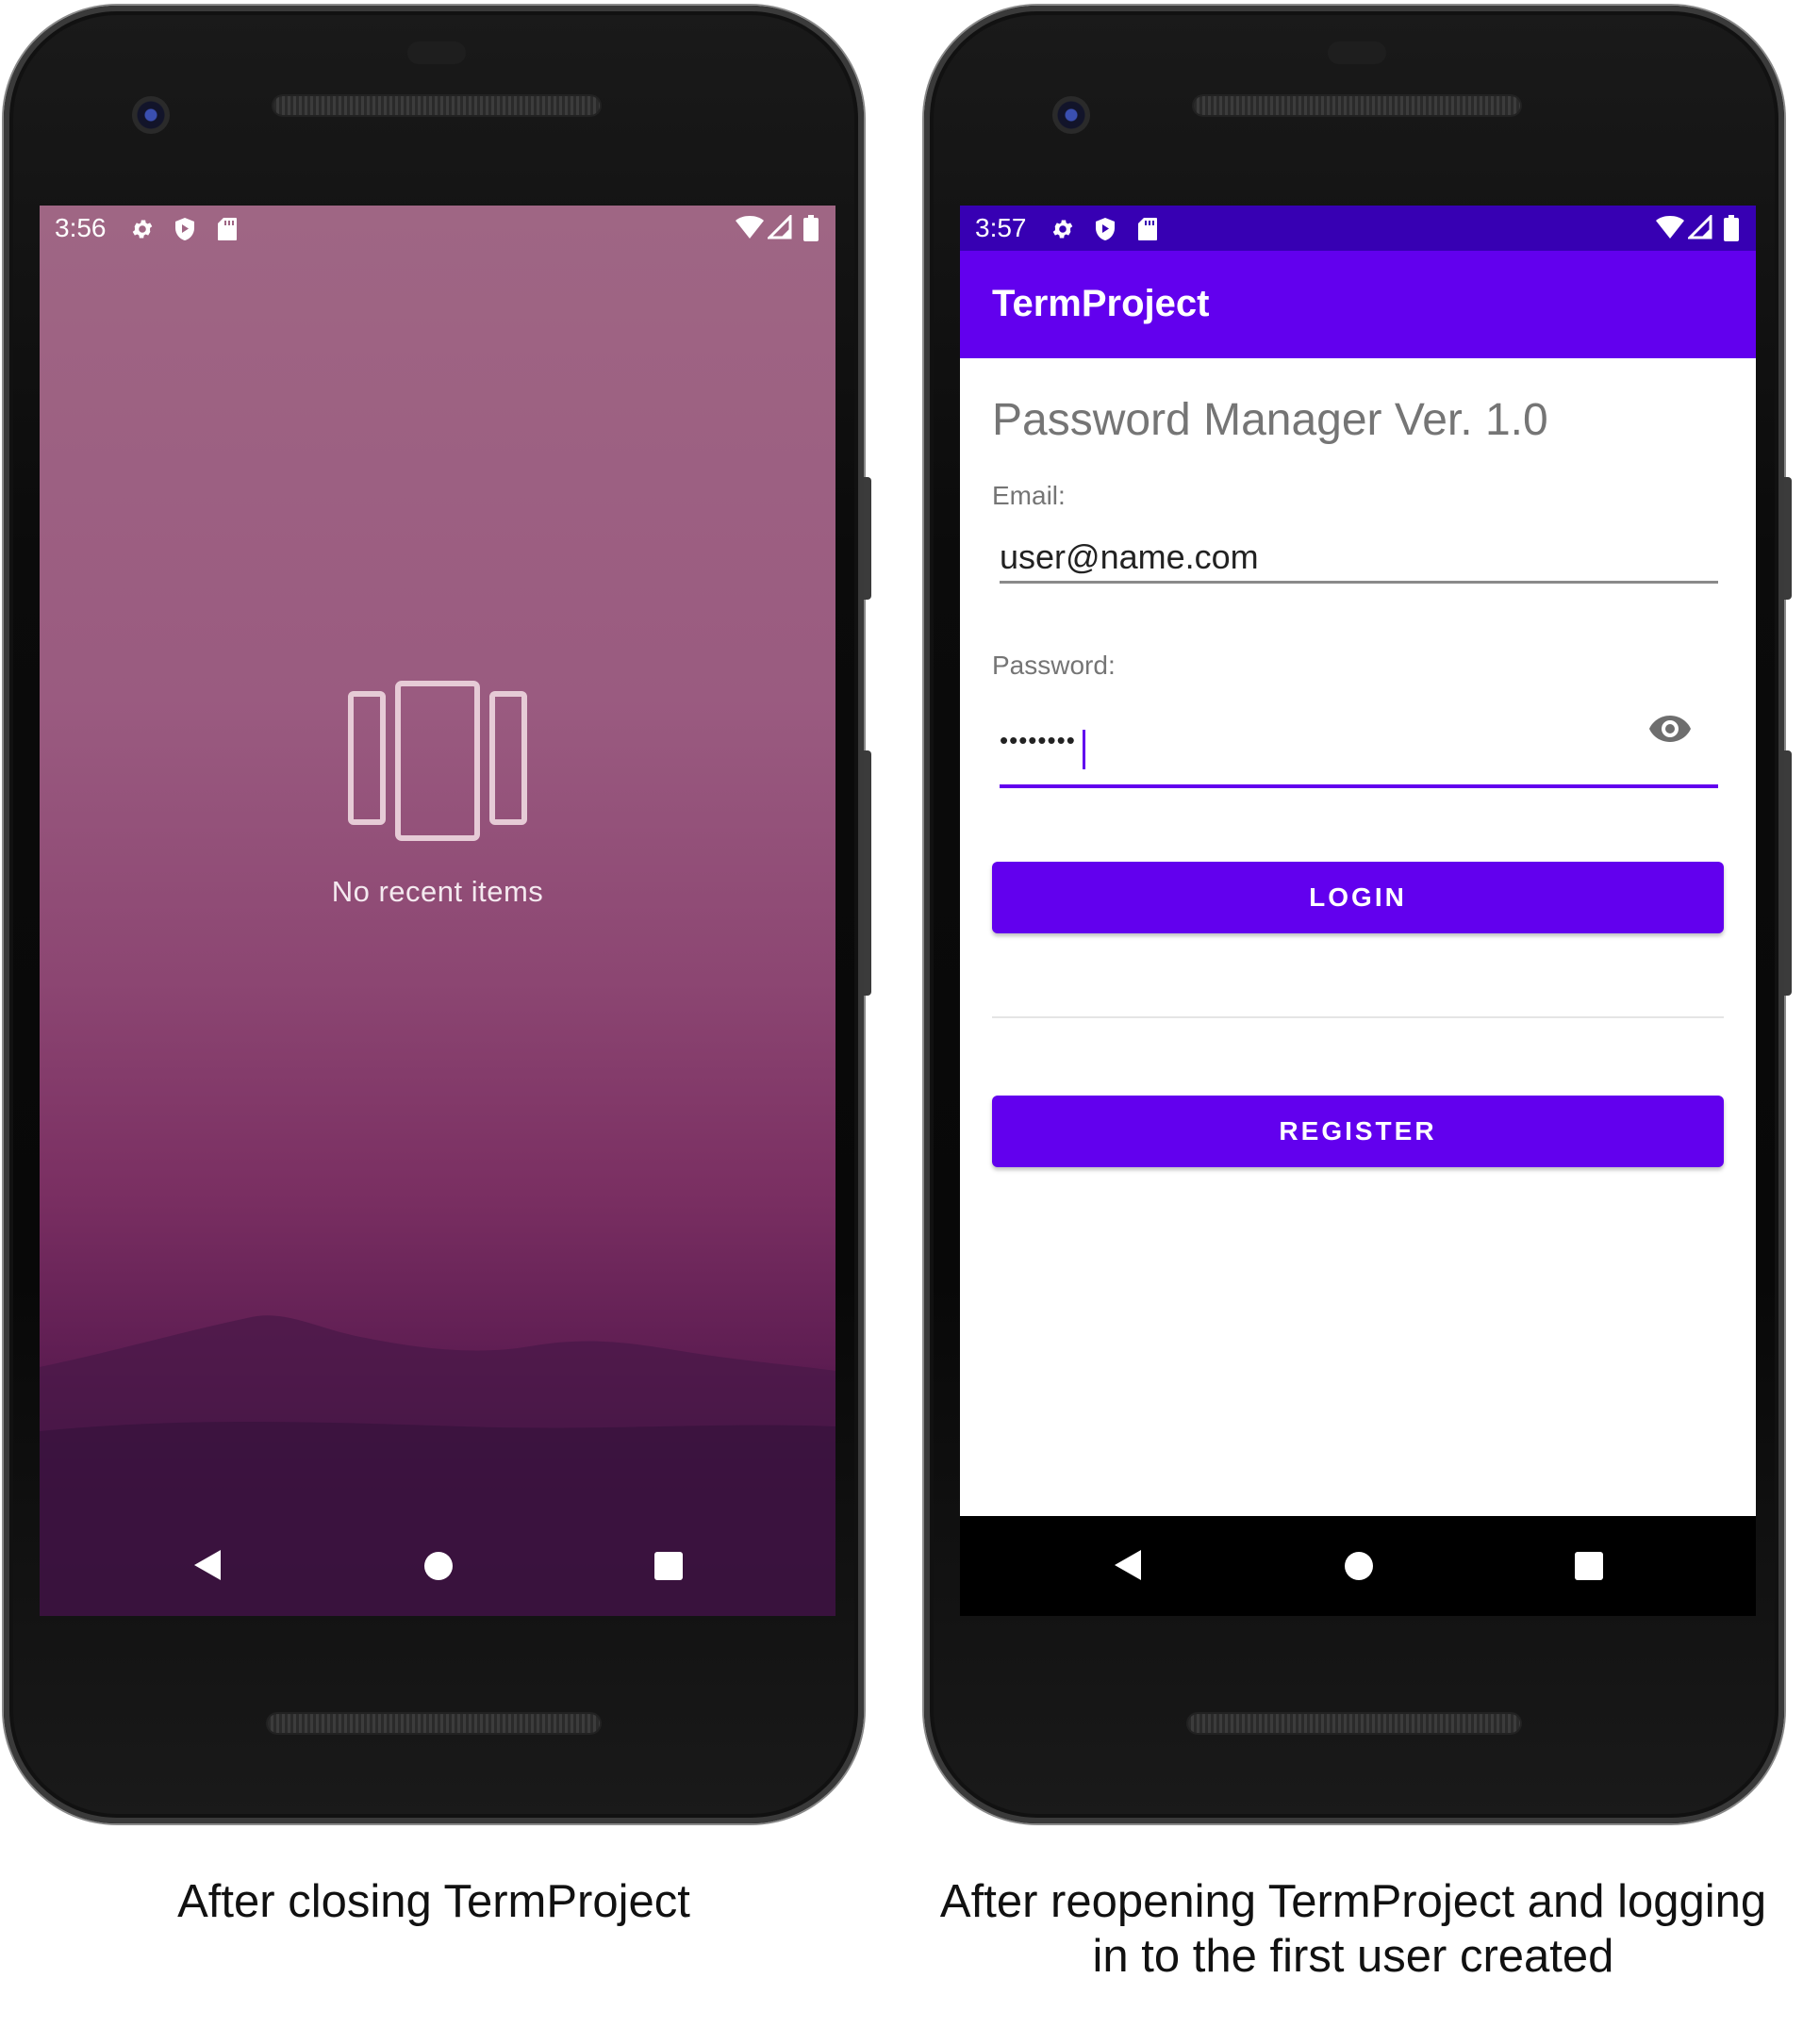 The width and height of the screenshot is (1803, 2044). I want to click on recents-empty-icon, so click(437, 761).